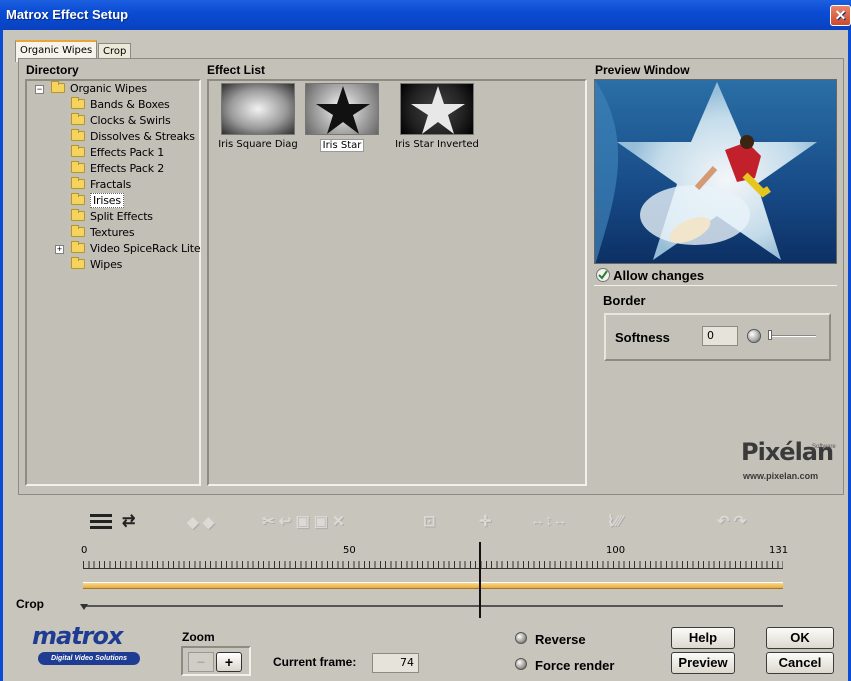 Image resolution: width=851 pixels, height=681 pixels. What do you see at coordinates (101, 185) in the screenshot?
I see `tree-item: Fractals` at bounding box center [101, 185].